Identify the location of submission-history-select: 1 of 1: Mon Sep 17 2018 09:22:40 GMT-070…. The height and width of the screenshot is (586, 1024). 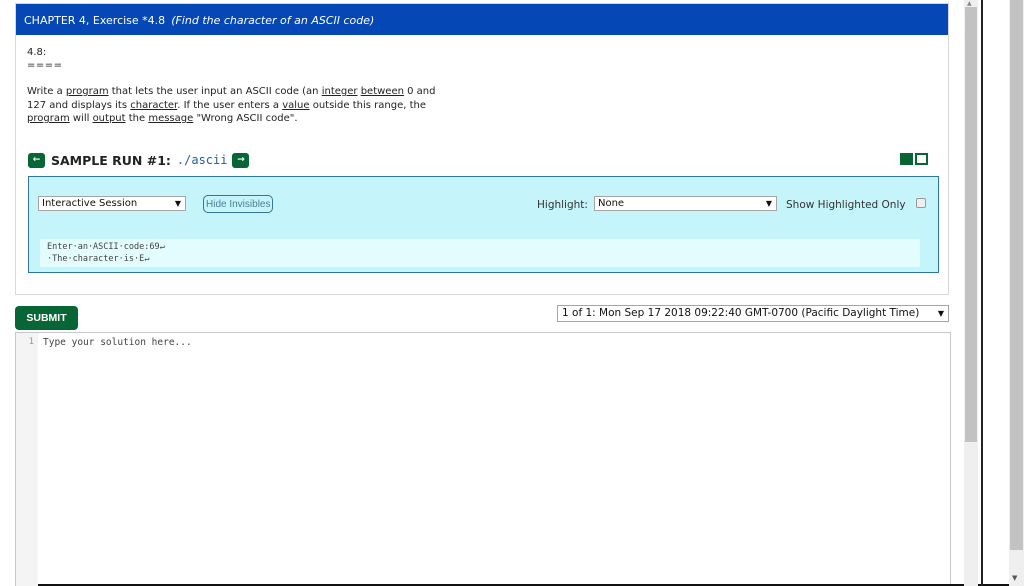
(753, 313).